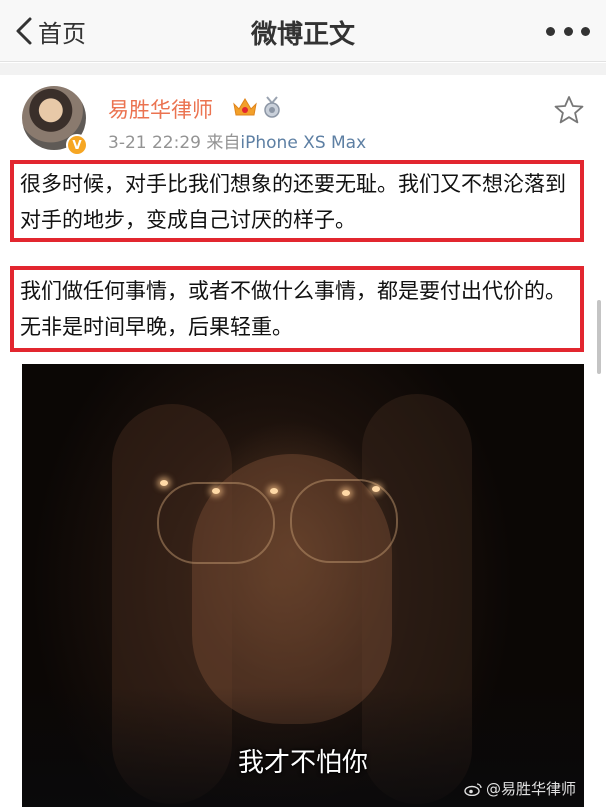 This screenshot has width=606, height=807. Describe the element at coordinates (245, 107) in the screenshot. I see `crown-icon` at that location.